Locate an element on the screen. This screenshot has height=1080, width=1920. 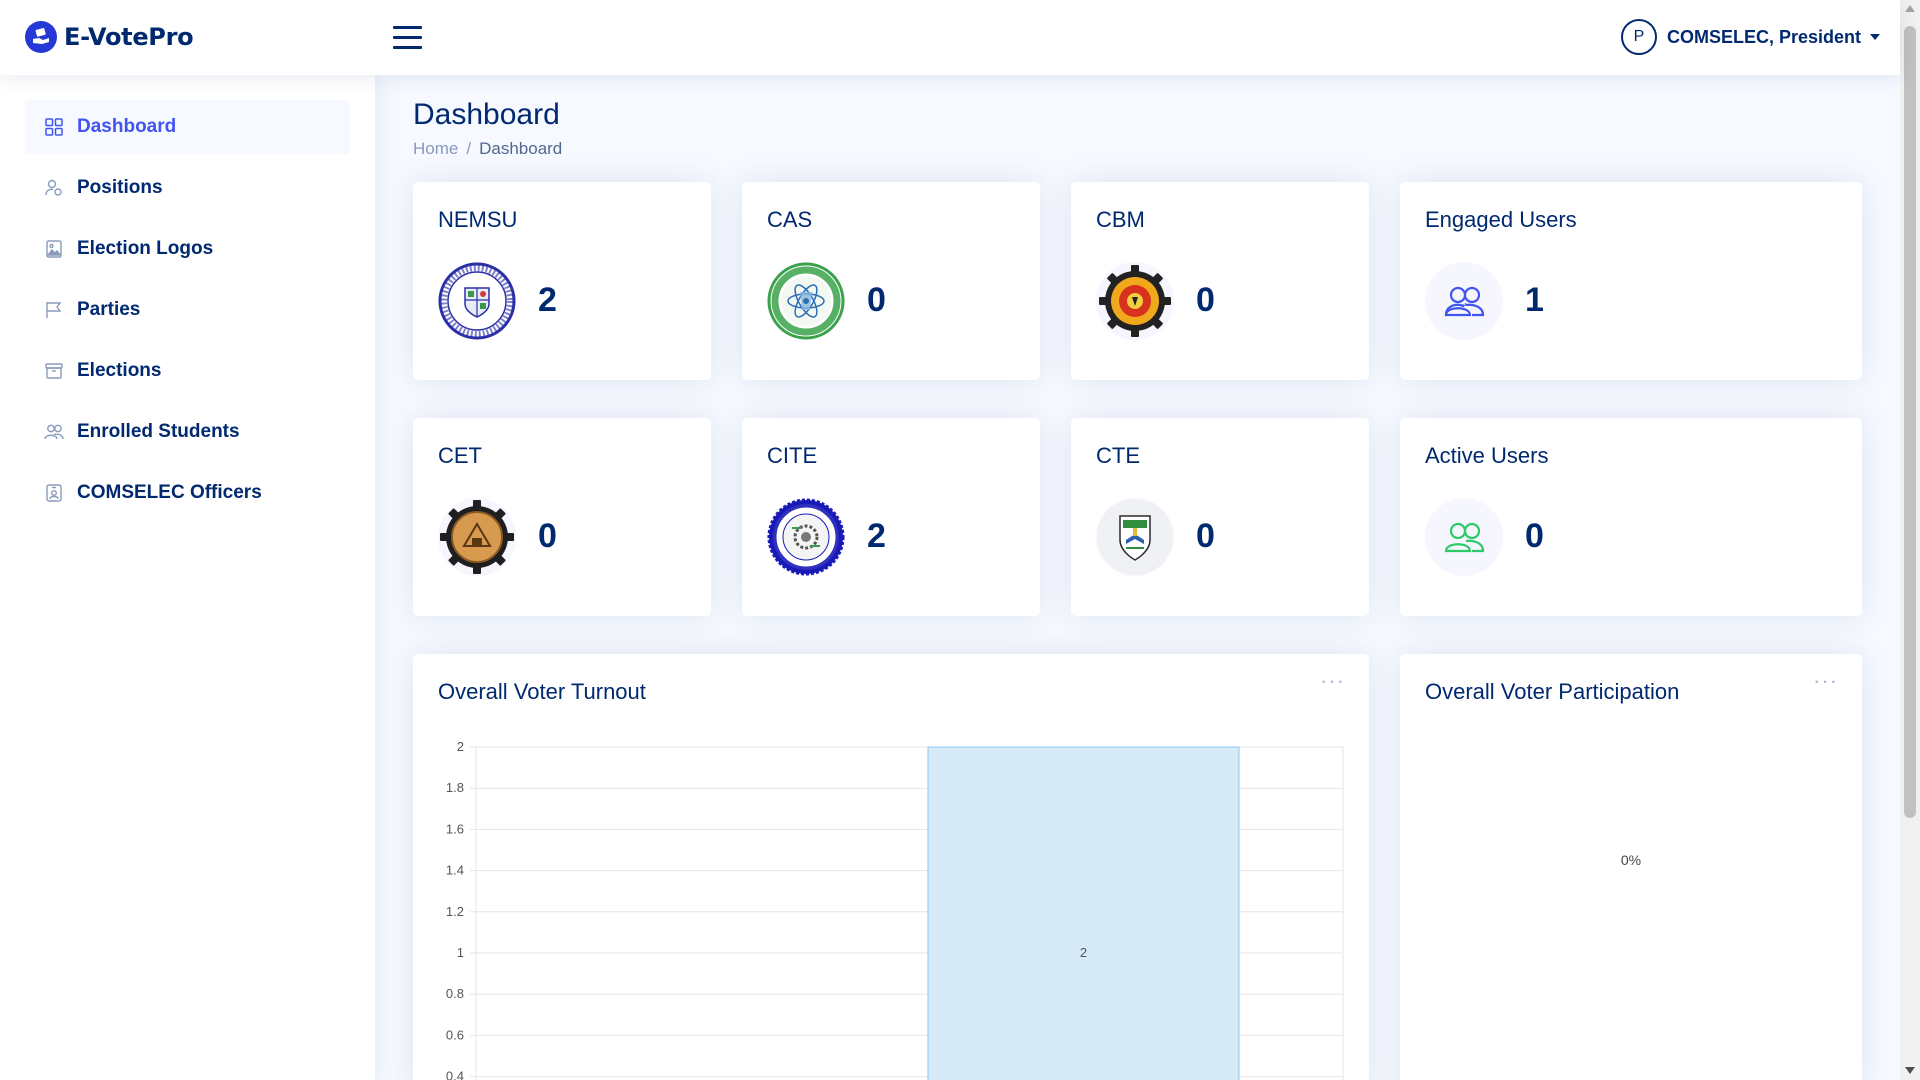
voter-participation-card: Overall Voter Participation ··· 0% is located at coordinates (1631, 867).